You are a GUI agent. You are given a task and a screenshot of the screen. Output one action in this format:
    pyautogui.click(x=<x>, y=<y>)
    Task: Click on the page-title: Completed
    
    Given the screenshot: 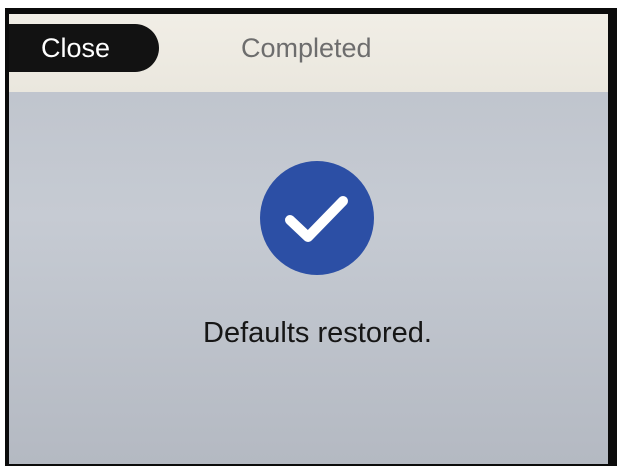 What is the action you would take?
    pyautogui.click(x=306, y=48)
    